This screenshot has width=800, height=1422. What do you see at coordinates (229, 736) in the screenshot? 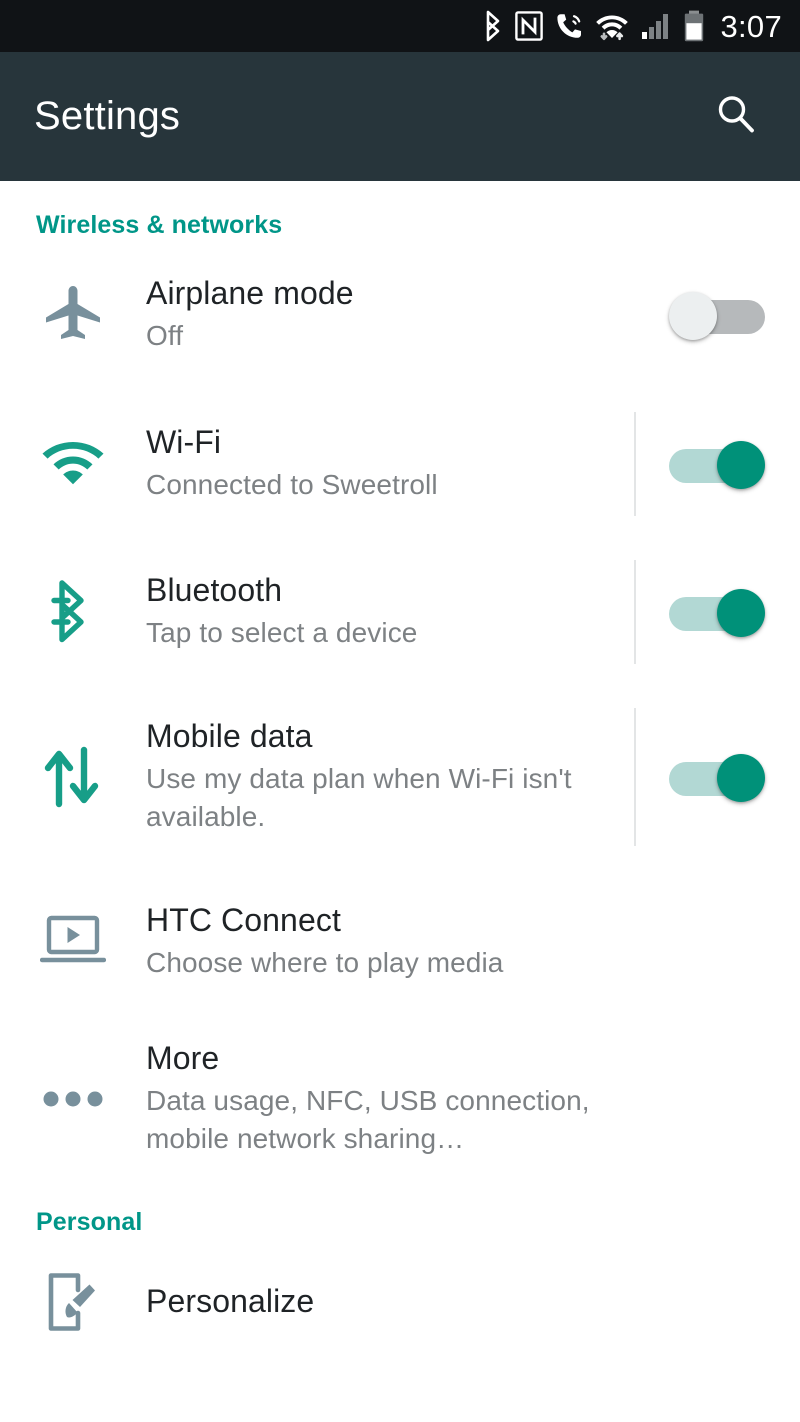
I see `list-item-title: Mobile data` at bounding box center [229, 736].